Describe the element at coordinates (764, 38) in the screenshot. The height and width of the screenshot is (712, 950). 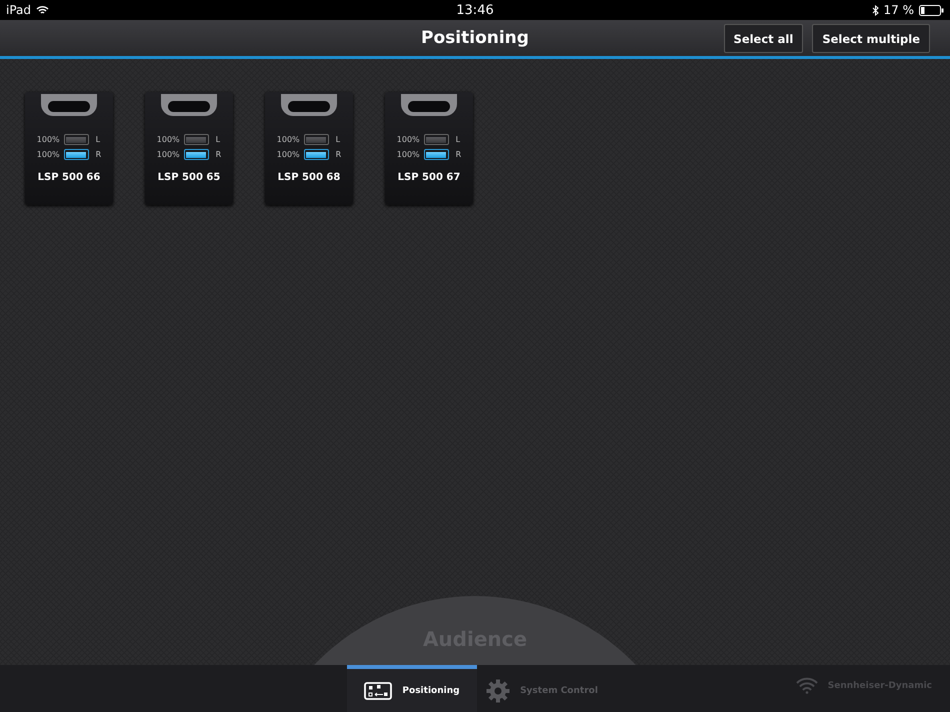
I see `header-button: Select all` at that location.